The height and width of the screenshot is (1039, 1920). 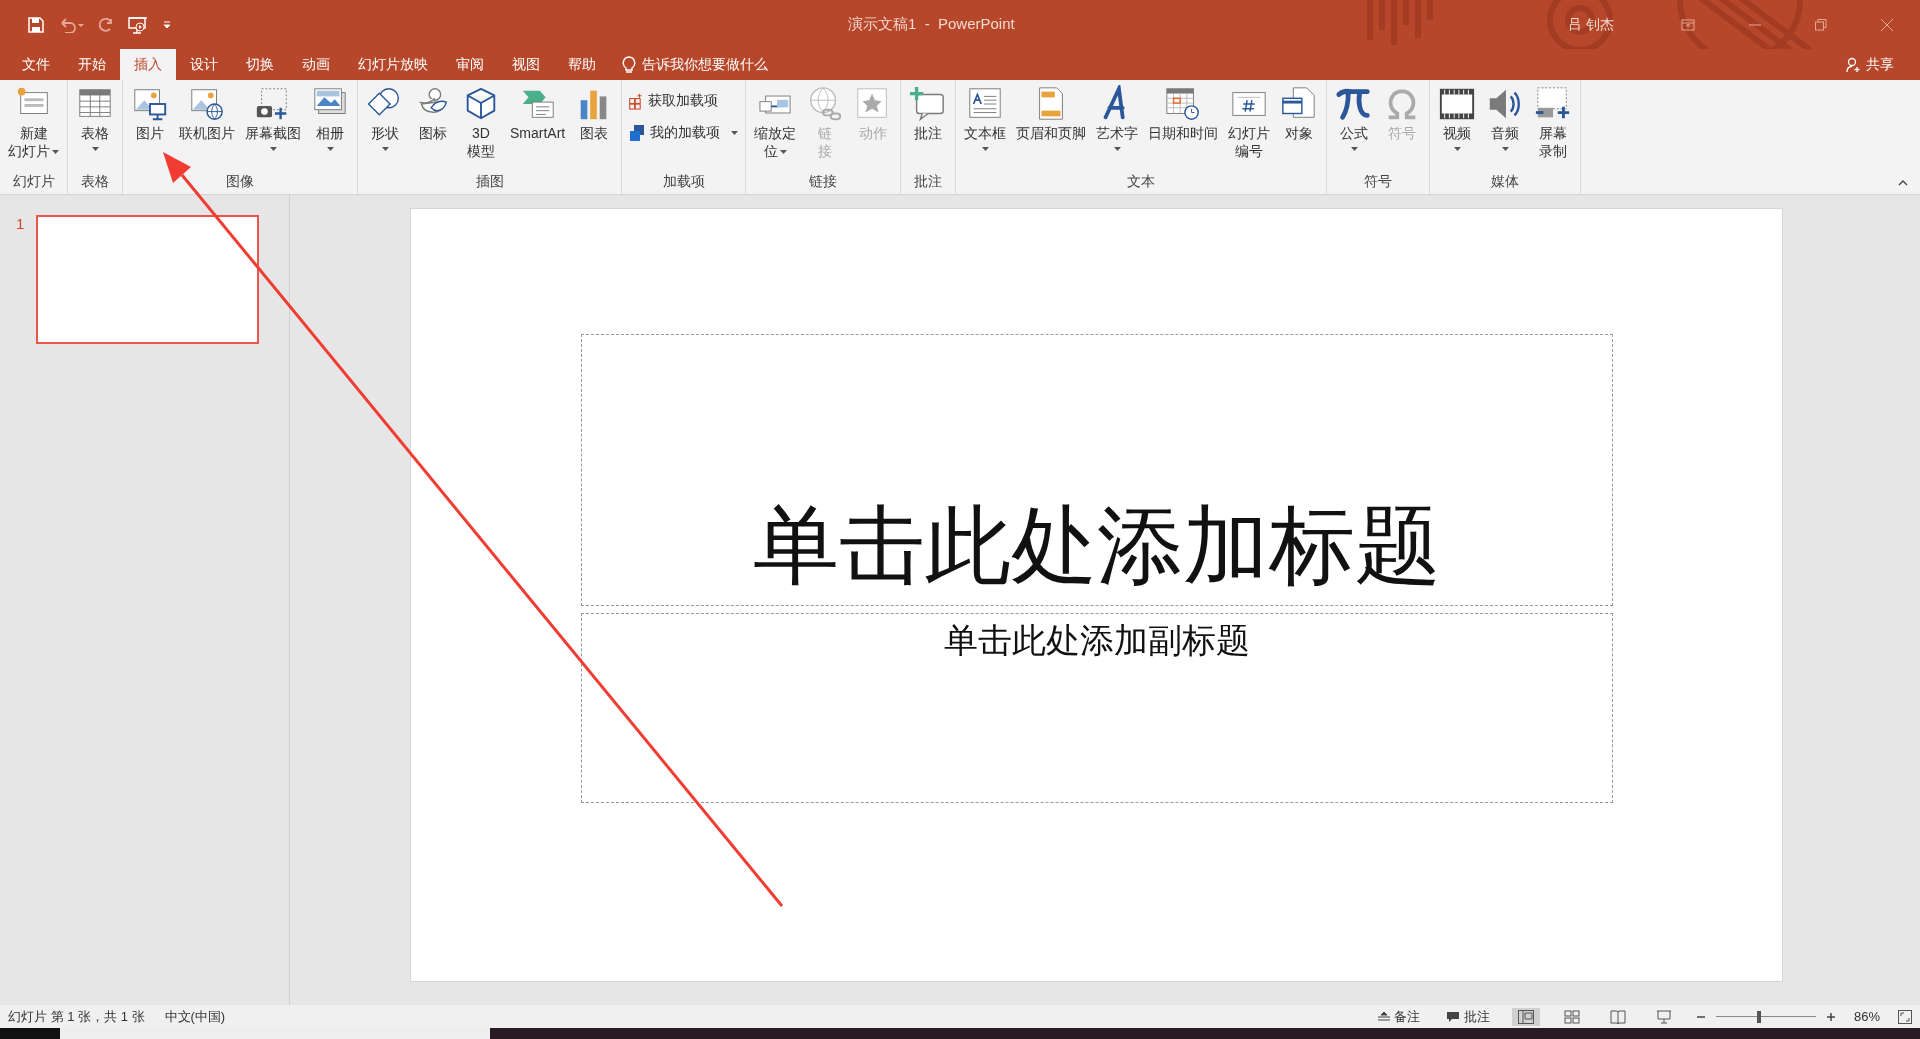 What do you see at coordinates (1299, 113) in the screenshot?
I see `ribbon-button: 对象` at bounding box center [1299, 113].